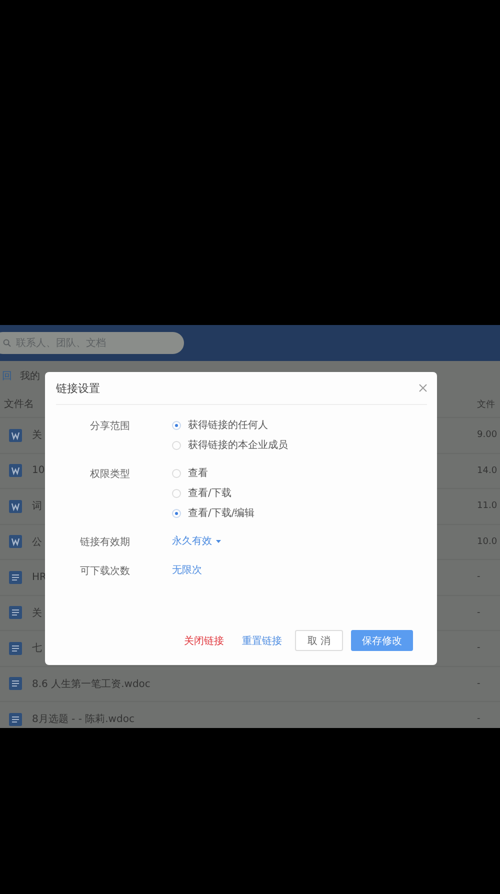 The height and width of the screenshot is (894, 500). I want to click on file-name: 词, so click(37, 506).